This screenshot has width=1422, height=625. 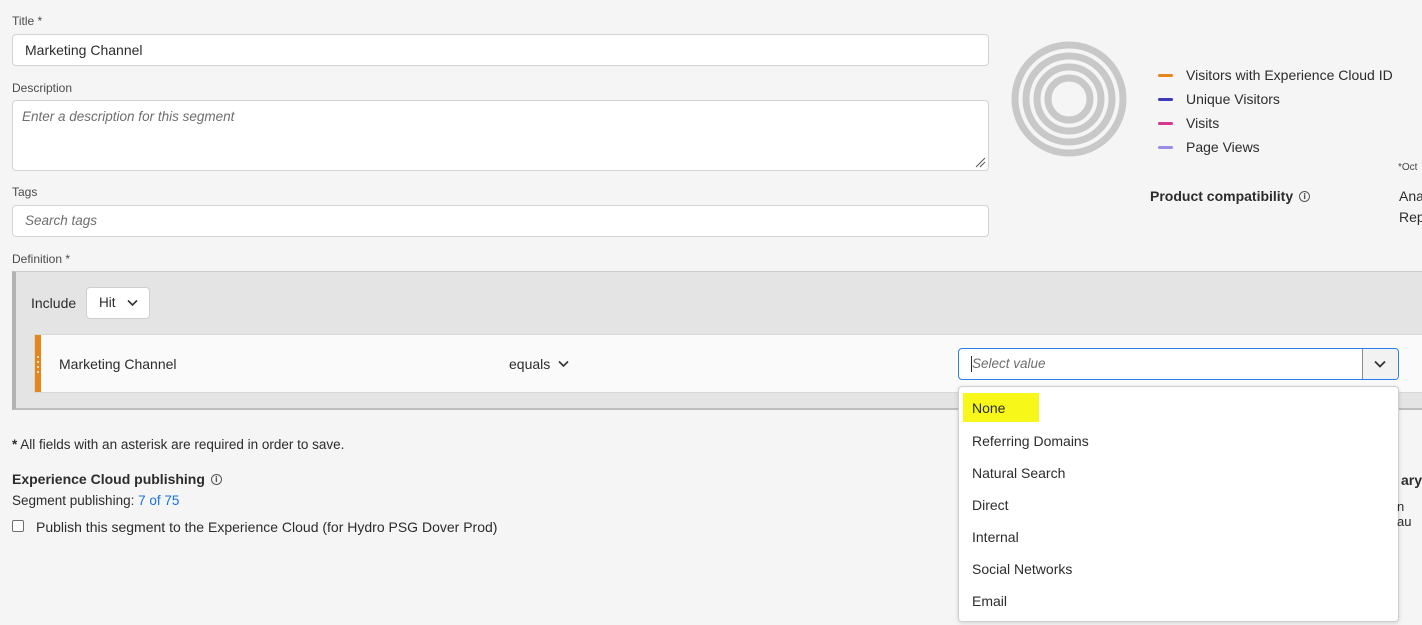 I want to click on option-email: Email, so click(x=989, y=601).